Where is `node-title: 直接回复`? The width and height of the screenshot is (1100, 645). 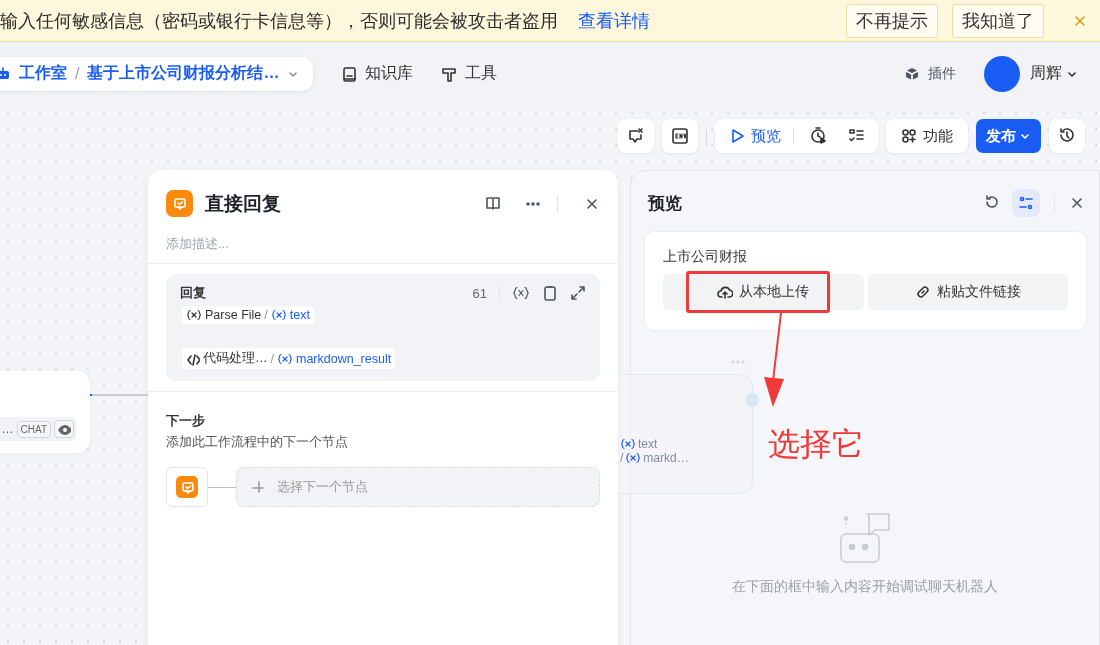
node-title: 直接回复 is located at coordinates (243, 203).